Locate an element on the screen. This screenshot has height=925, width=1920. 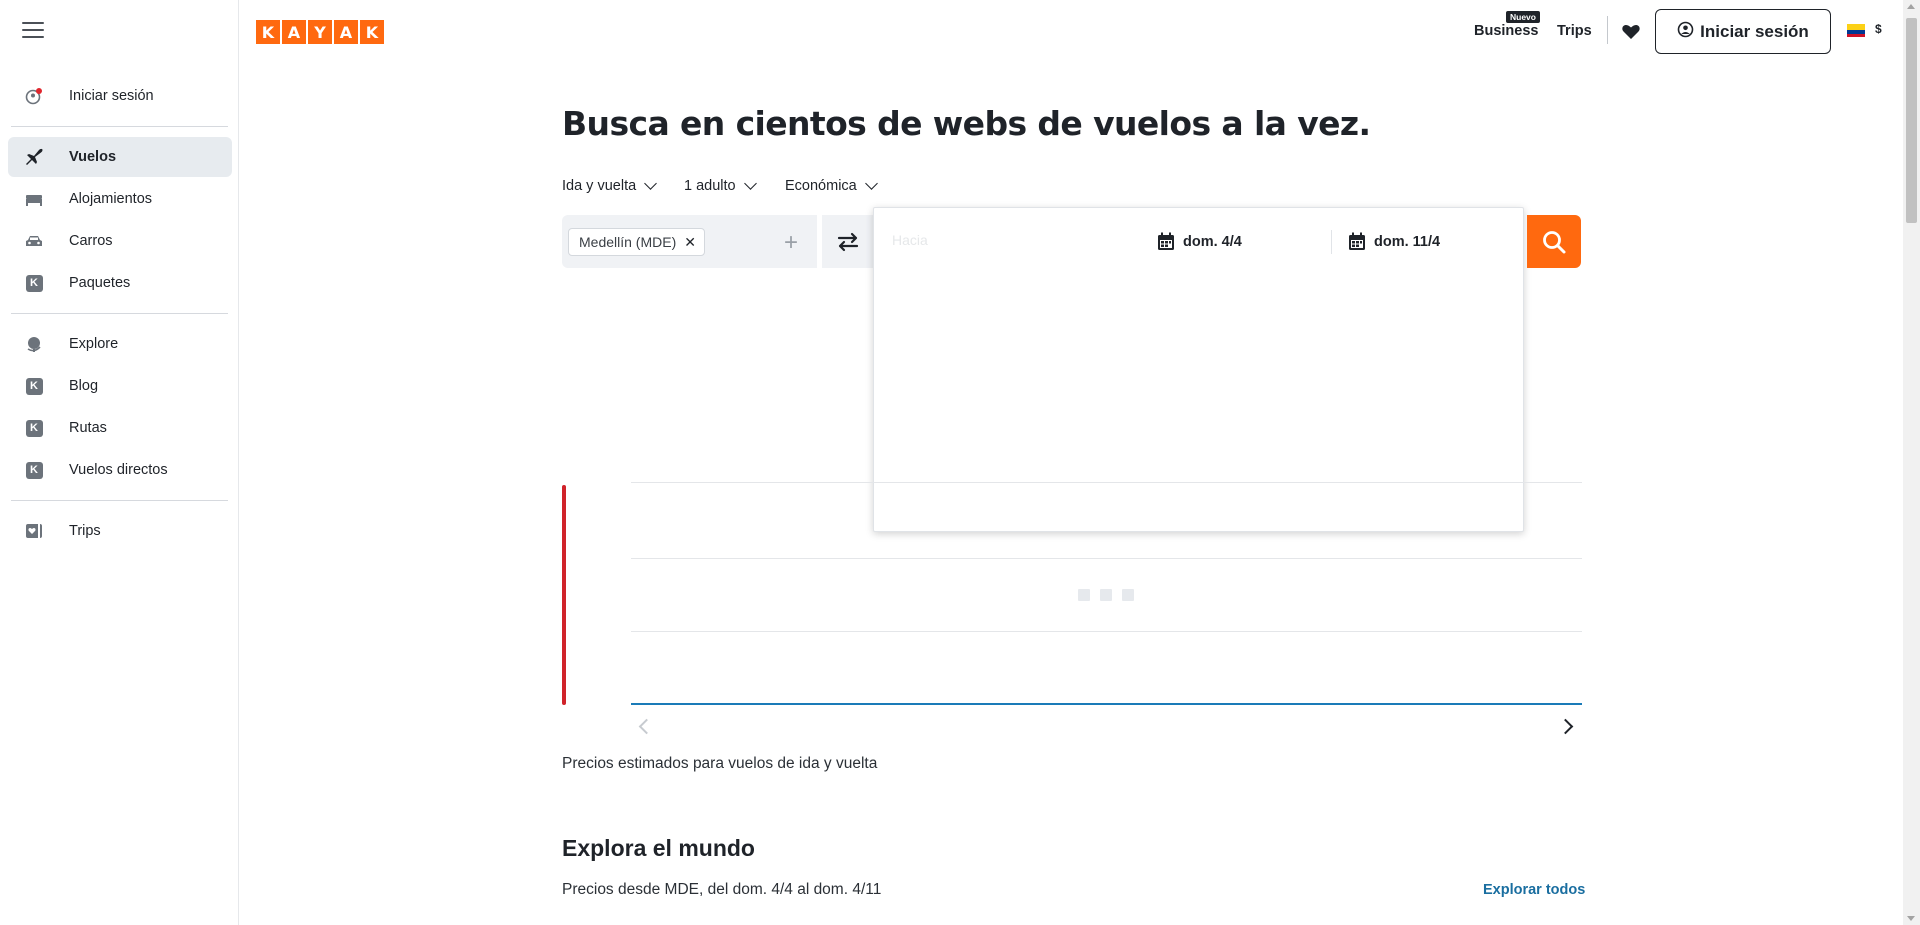
swap-button is located at coordinates (848, 241).